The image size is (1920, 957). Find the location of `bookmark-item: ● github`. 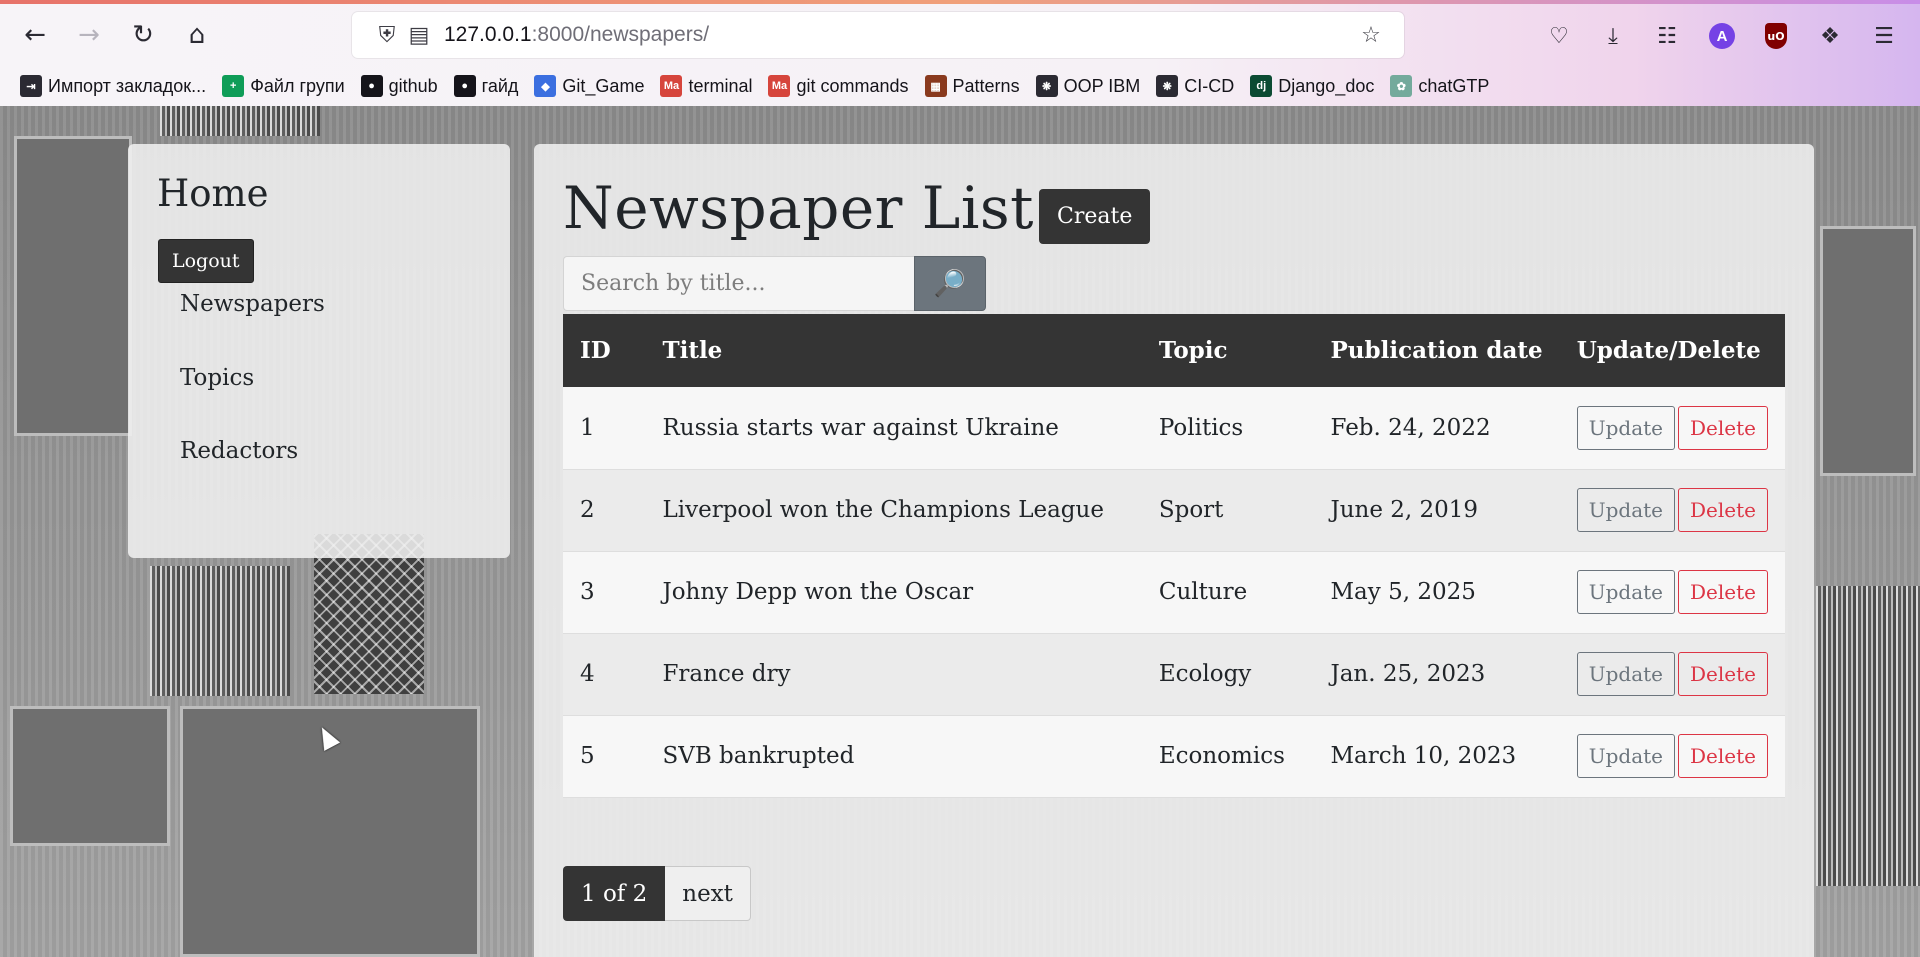

bookmark-item: ● github is located at coordinates (399, 86).